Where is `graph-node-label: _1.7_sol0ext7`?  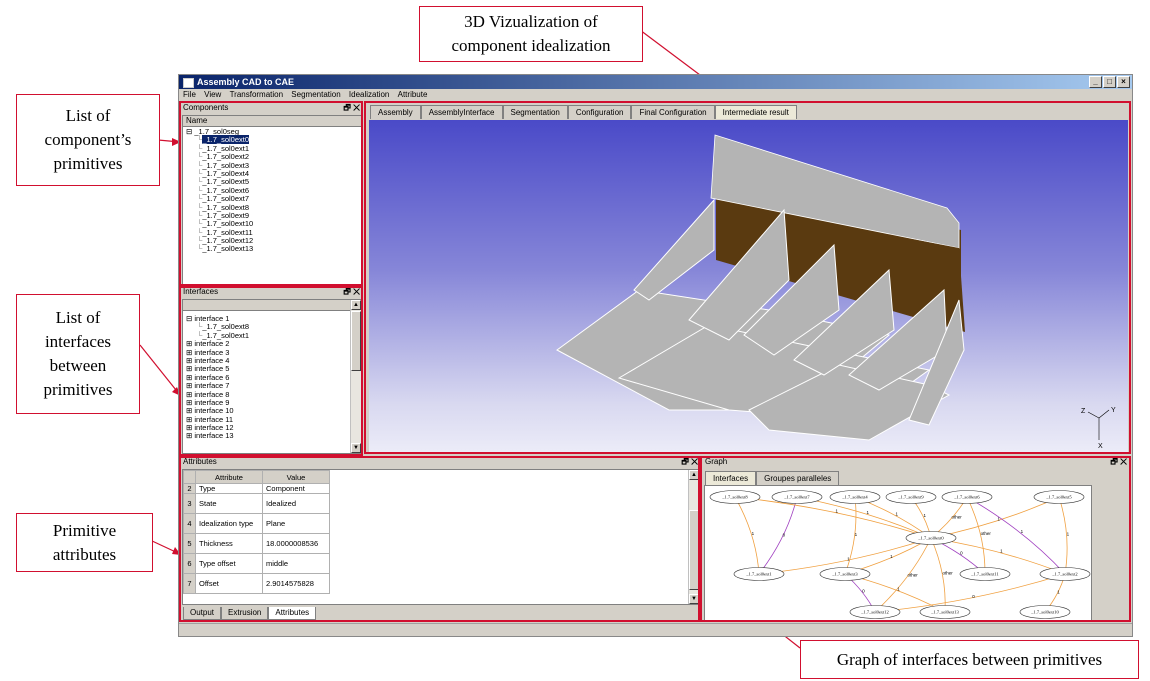
graph-node-label: _1.7_sol0ext7 is located at coordinates (796, 497).